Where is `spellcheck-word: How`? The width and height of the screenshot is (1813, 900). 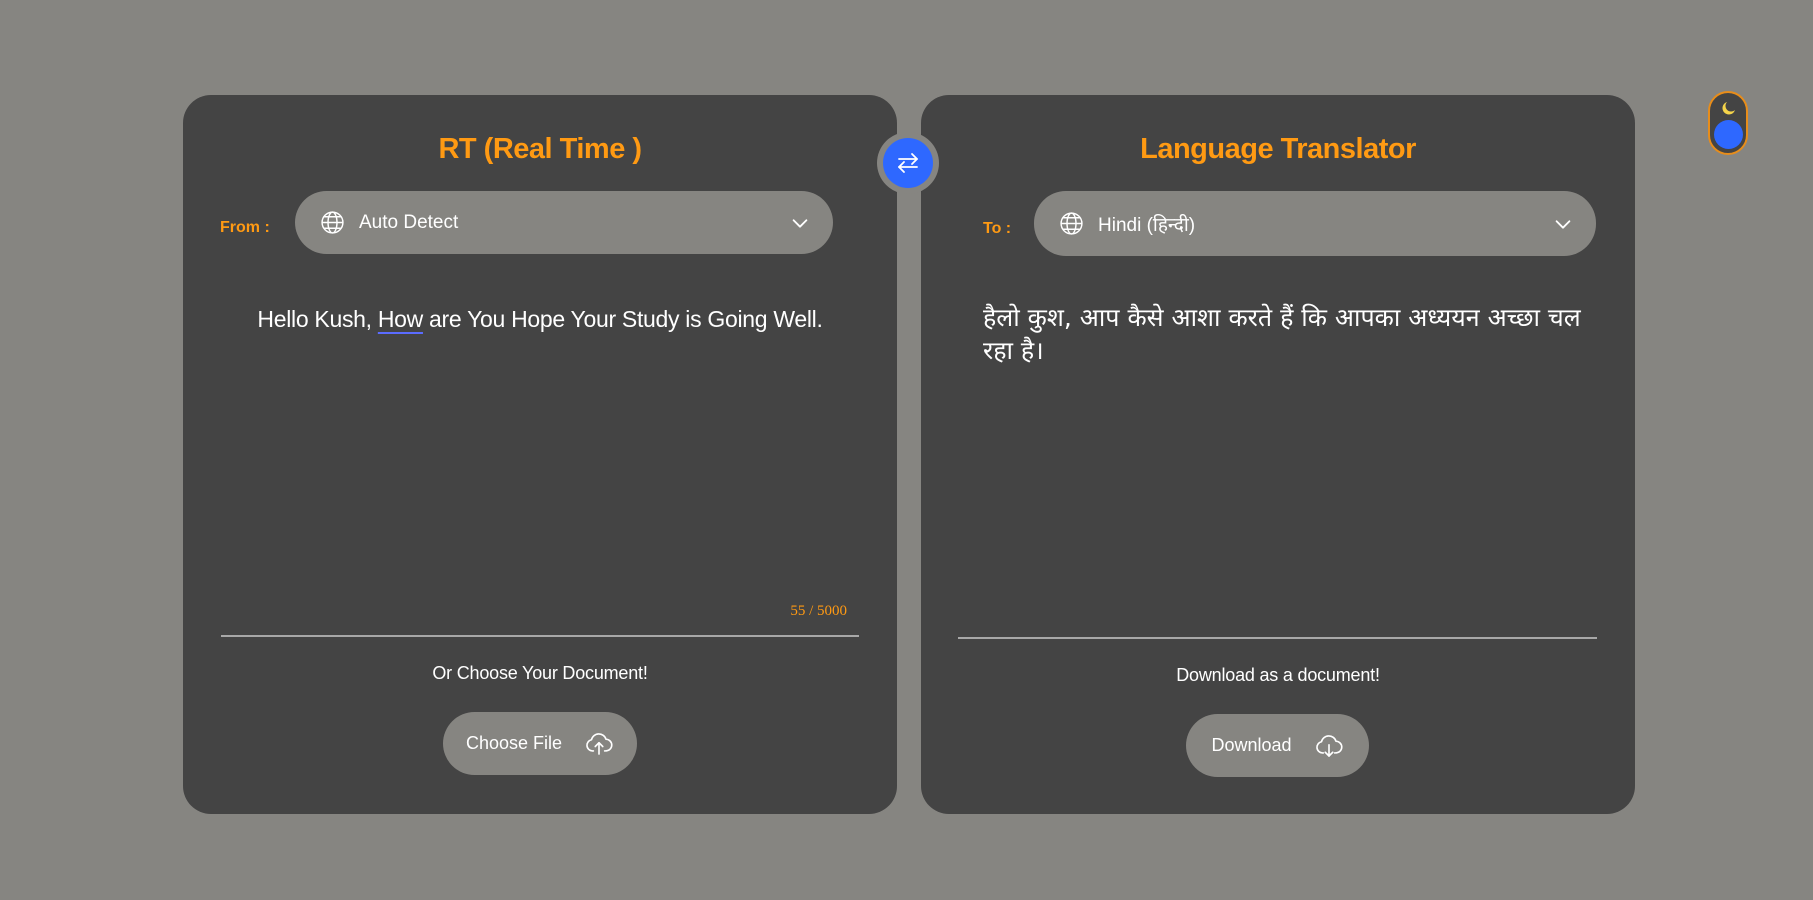
spellcheck-word: How is located at coordinates (400, 319).